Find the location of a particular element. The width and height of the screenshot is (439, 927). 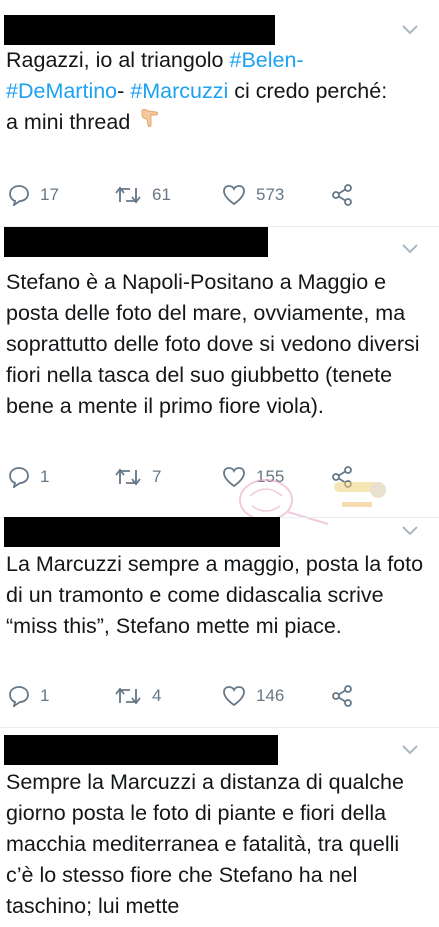

pointing-hand-emoji is located at coordinates (149, 124).